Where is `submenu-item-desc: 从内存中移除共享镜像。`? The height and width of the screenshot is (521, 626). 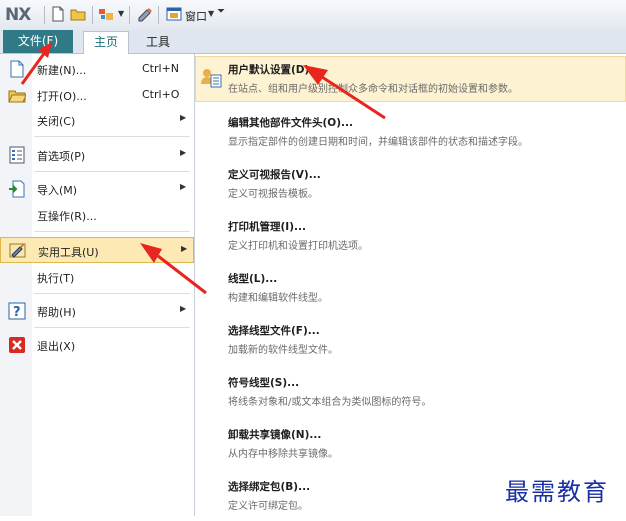
submenu-item-desc: 从内存中移除共享镜像。 is located at coordinates (283, 454).